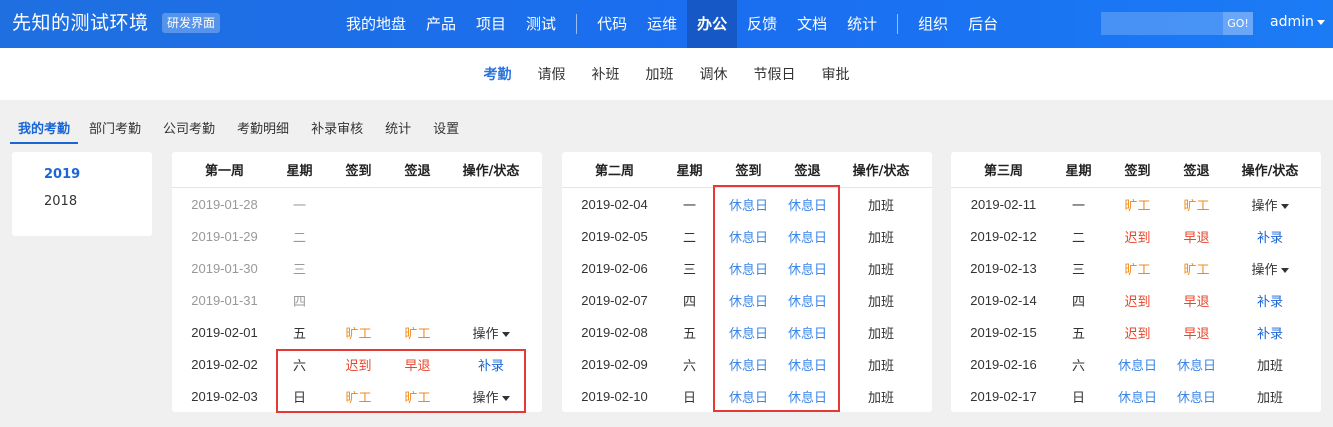 Image resolution: width=1333 pixels, height=427 pixels. What do you see at coordinates (446, 129) in the screenshot?
I see `tab-settings: 设置` at bounding box center [446, 129].